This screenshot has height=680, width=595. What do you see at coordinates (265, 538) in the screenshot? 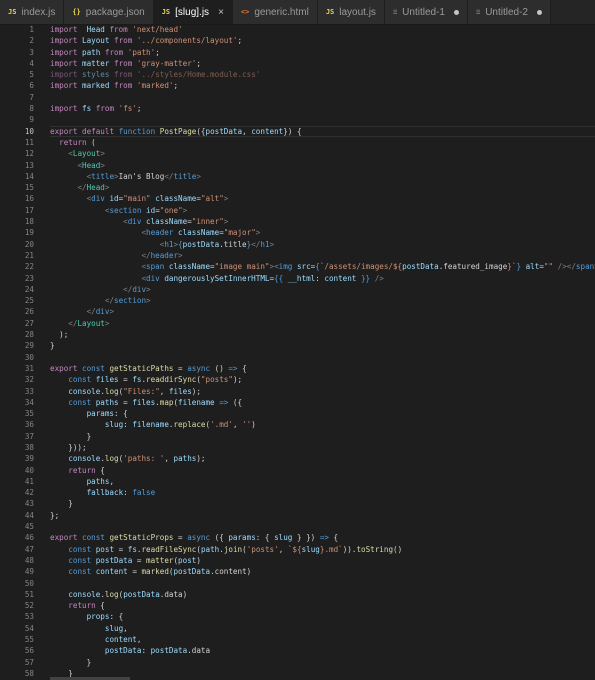
I see `code-token: : {` at bounding box center [265, 538].